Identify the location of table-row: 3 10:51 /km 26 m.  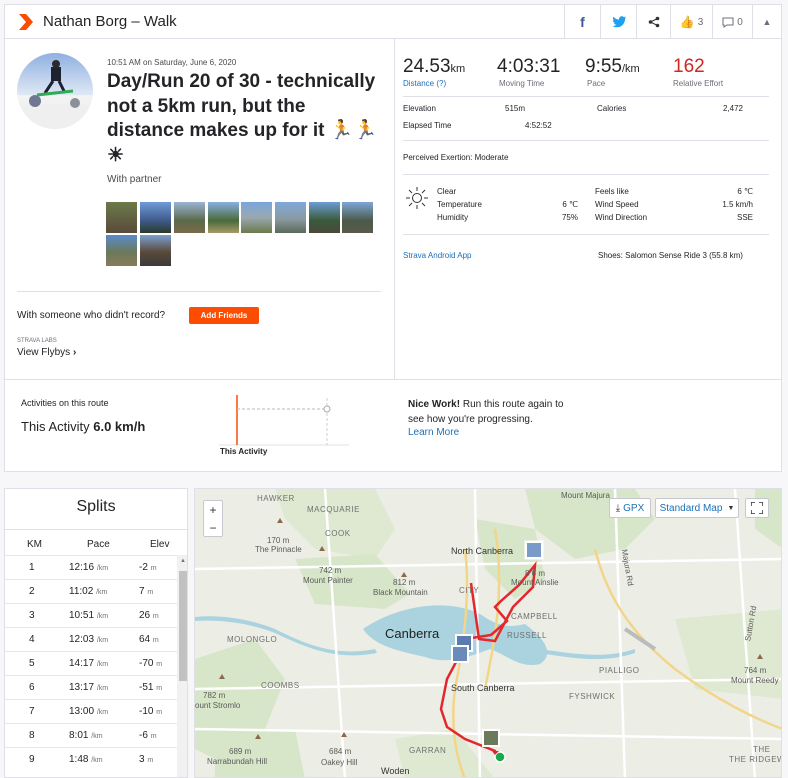
(91, 615).